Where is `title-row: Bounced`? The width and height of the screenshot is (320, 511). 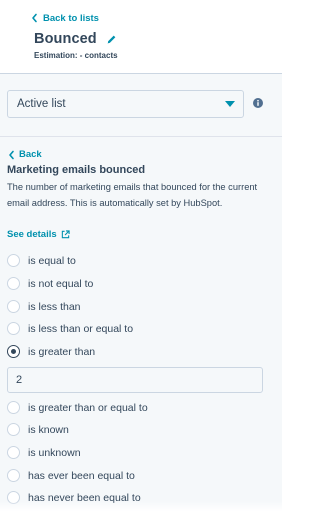
title-row: Bounced is located at coordinates (75, 39).